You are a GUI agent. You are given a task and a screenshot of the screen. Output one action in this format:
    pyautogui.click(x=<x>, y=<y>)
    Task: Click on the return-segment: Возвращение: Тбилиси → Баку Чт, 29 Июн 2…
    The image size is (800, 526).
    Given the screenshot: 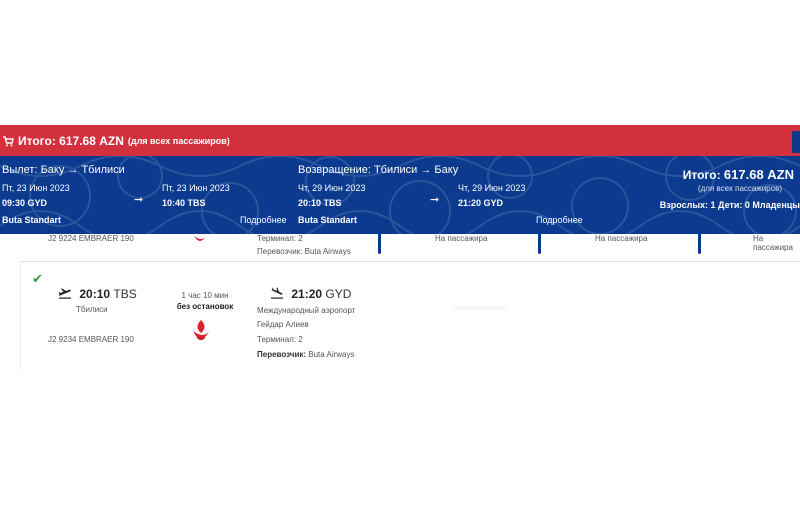 What is the action you would take?
    pyautogui.click(x=448, y=195)
    